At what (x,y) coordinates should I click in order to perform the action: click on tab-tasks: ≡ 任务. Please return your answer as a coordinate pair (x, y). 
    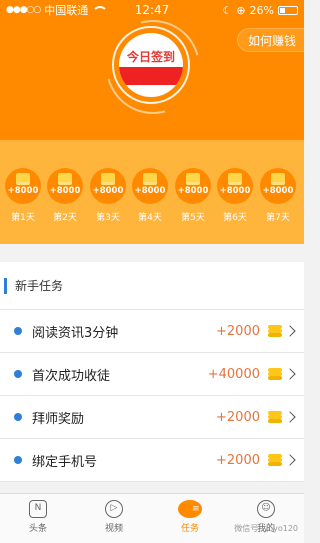
    Looking at the image, I should click on (190, 518).